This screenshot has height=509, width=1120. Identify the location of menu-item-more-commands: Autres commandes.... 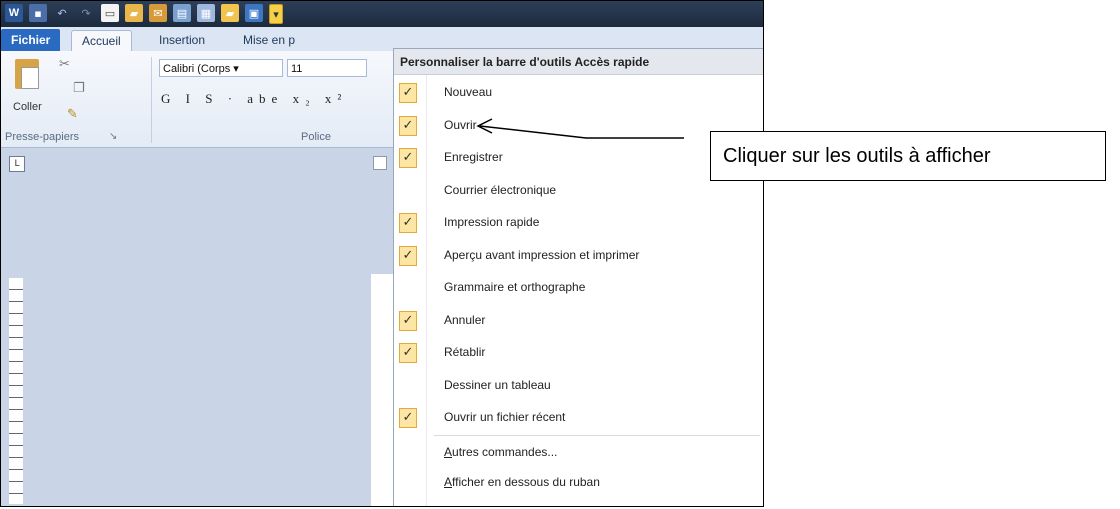
(578, 454).